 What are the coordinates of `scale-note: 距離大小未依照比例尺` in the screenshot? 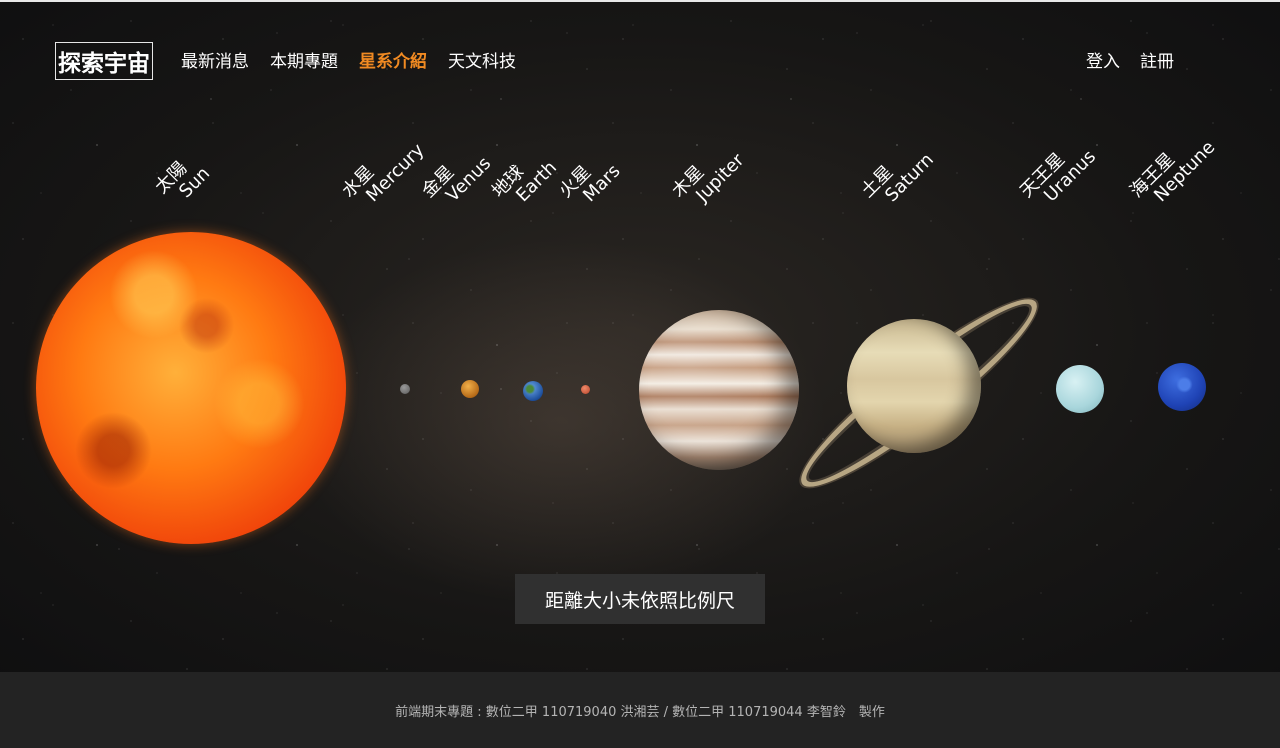 It's located at (640, 599).